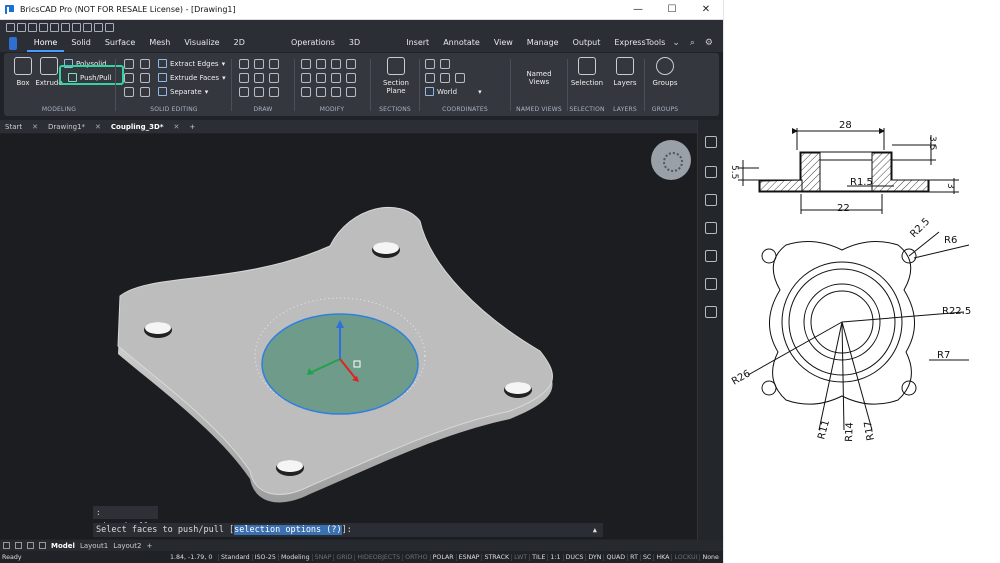 This screenshot has height=563, width=1000. Describe the element at coordinates (65, 27) in the screenshot. I see `undo-icon` at that location.